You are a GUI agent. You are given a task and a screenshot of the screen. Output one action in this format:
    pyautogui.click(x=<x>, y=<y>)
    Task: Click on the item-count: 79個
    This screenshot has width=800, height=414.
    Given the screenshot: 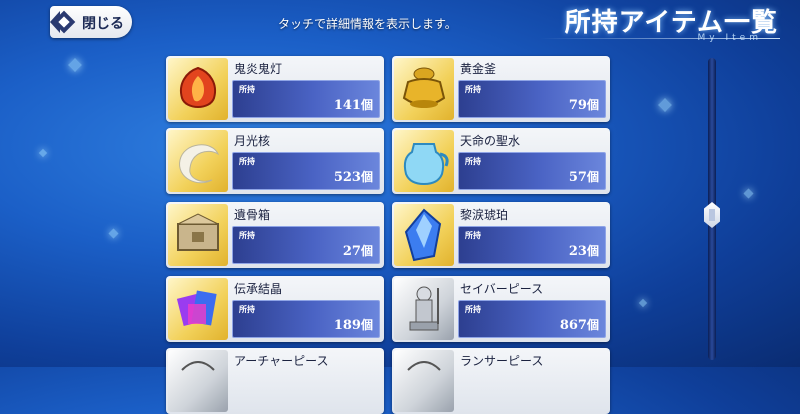 What is the action you would take?
    pyautogui.click(x=584, y=104)
    